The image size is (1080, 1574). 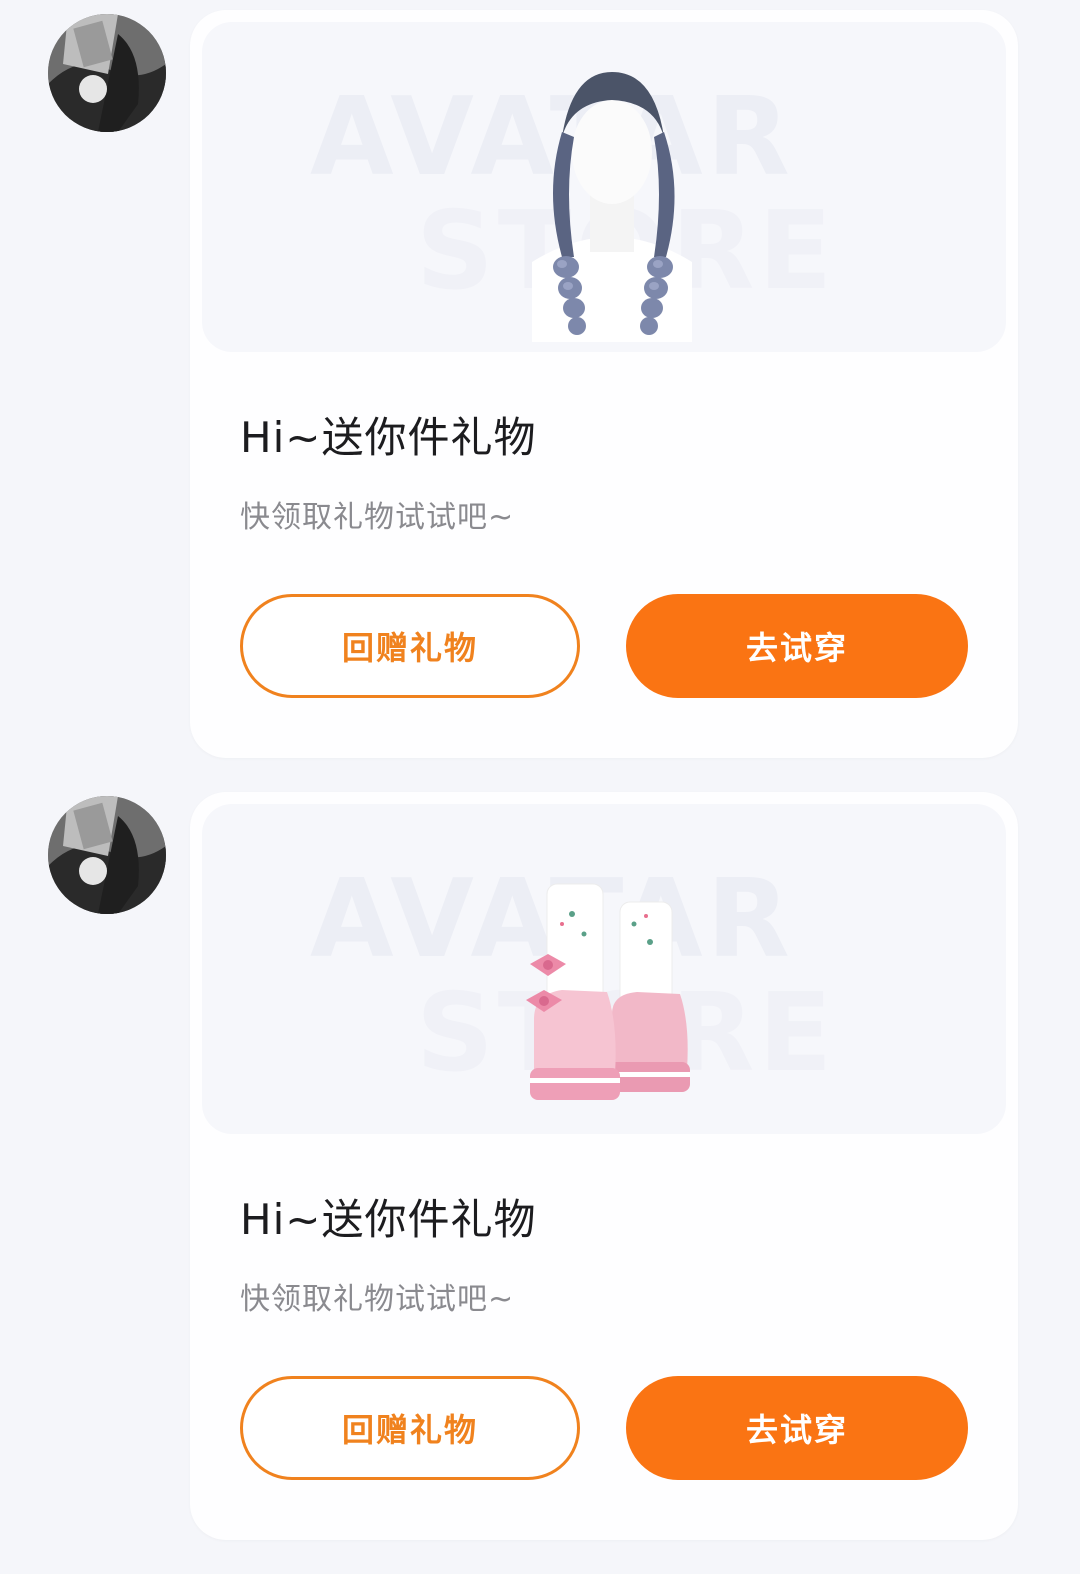 I want to click on pink-boots-icon, so click(x=612, y=974).